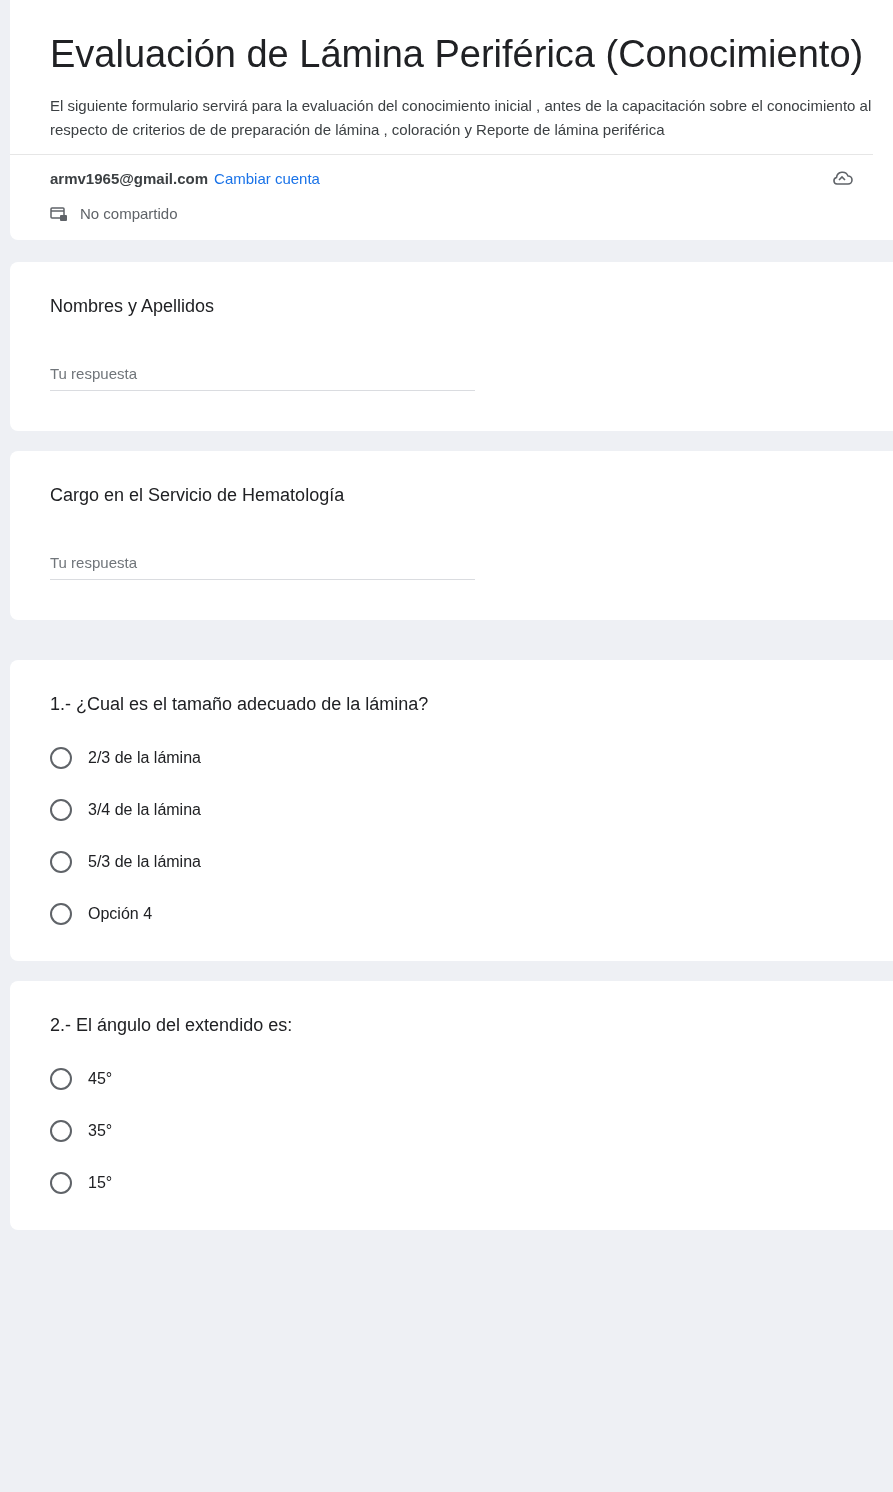 The image size is (893, 1492). What do you see at coordinates (129, 213) in the screenshot?
I see `sharing-note: No compartido` at bounding box center [129, 213].